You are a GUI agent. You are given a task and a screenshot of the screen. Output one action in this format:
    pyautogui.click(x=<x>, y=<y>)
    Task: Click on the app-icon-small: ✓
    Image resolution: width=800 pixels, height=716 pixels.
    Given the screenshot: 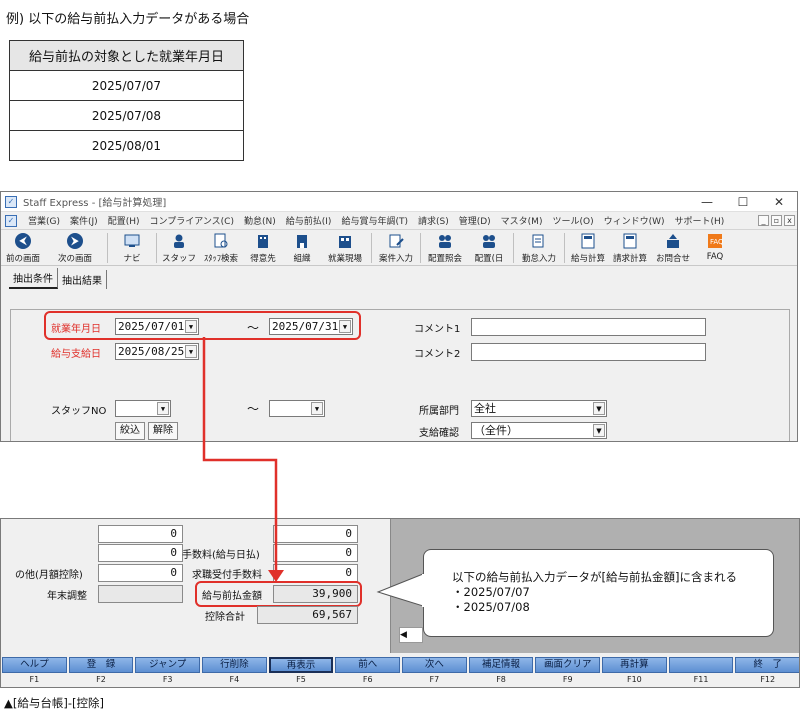 What is the action you would take?
    pyautogui.click(x=11, y=220)
    